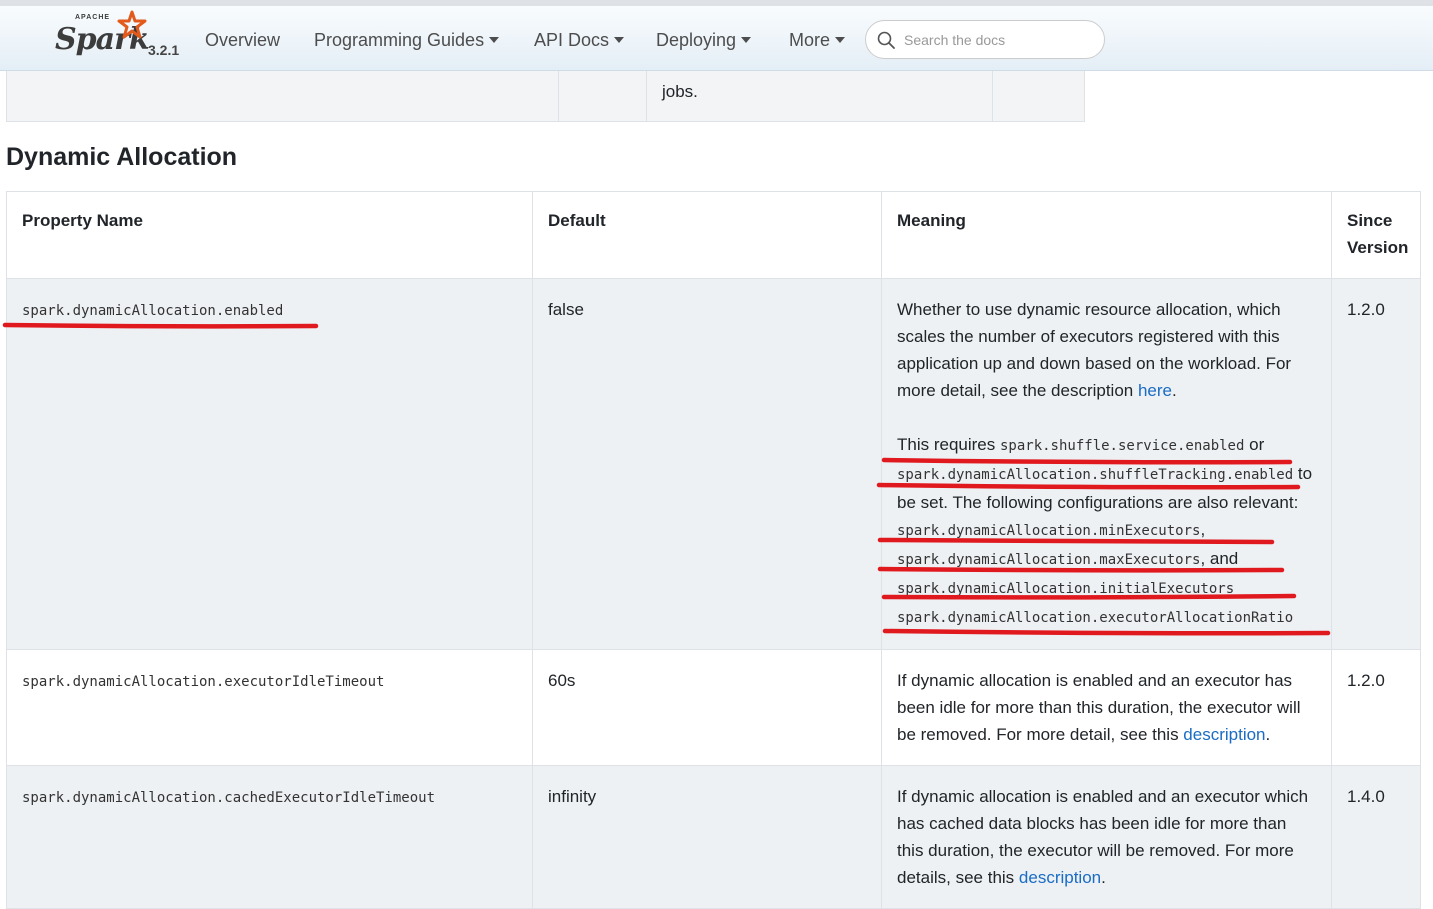 This screenshot has width=1433, height=909. Describe the element at coordinates (572, 40) in the screenshot. I see `nav-api-docs-label: API Docs` at that location.